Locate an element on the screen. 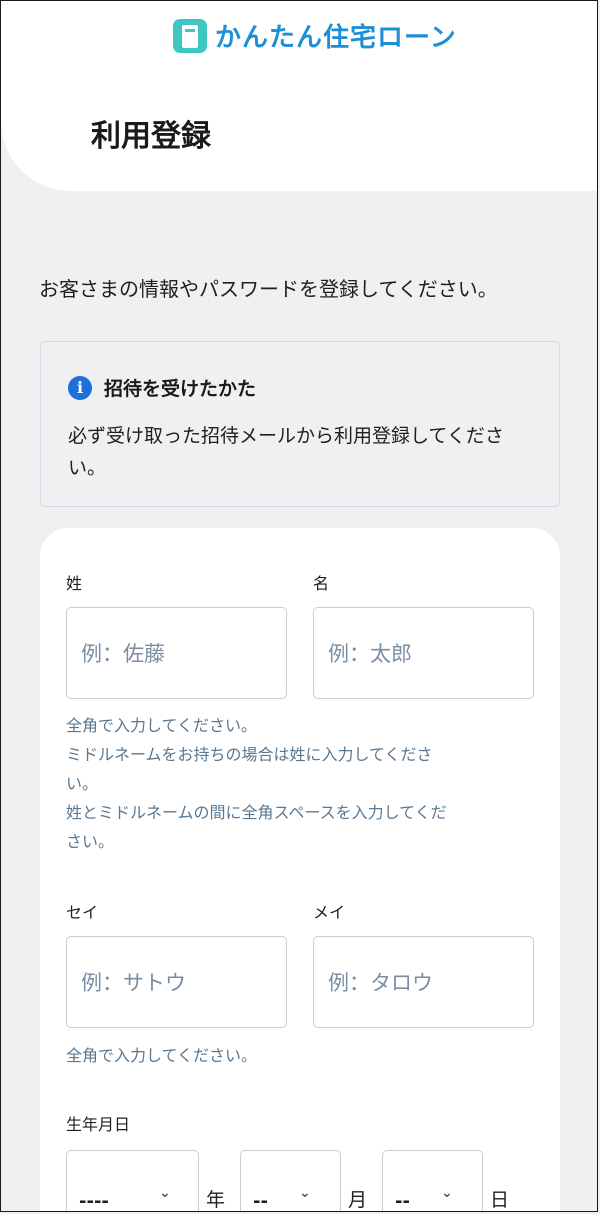 This screenshot has height=1214, width=600. last-kana-label: セイ is located at coordinates (82, 912).